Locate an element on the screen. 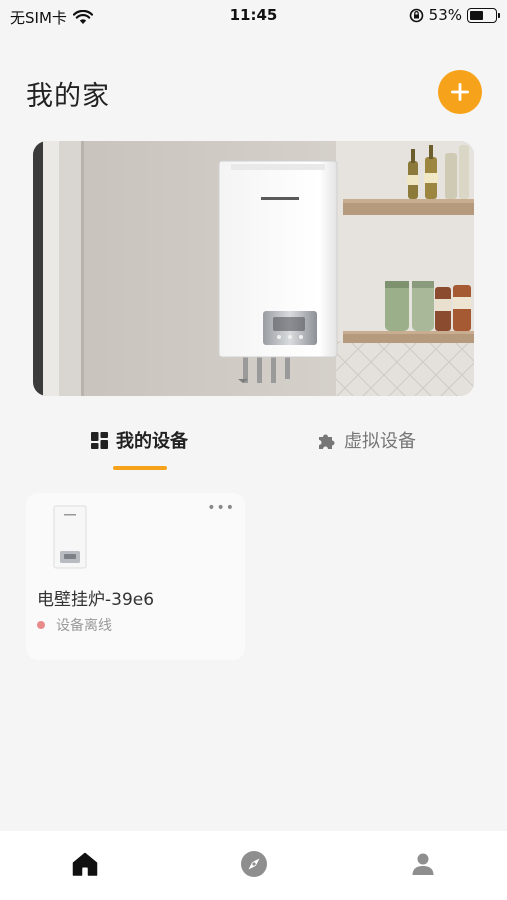 The height and width of the screenshot is (900, 507). page-title: 我的家 is located at coordinates (68, 96).